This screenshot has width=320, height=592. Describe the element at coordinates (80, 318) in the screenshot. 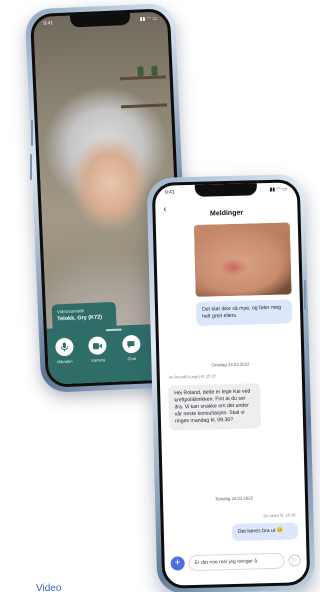

I see `caller-name: Telokk, Gry (K72)` at that location.